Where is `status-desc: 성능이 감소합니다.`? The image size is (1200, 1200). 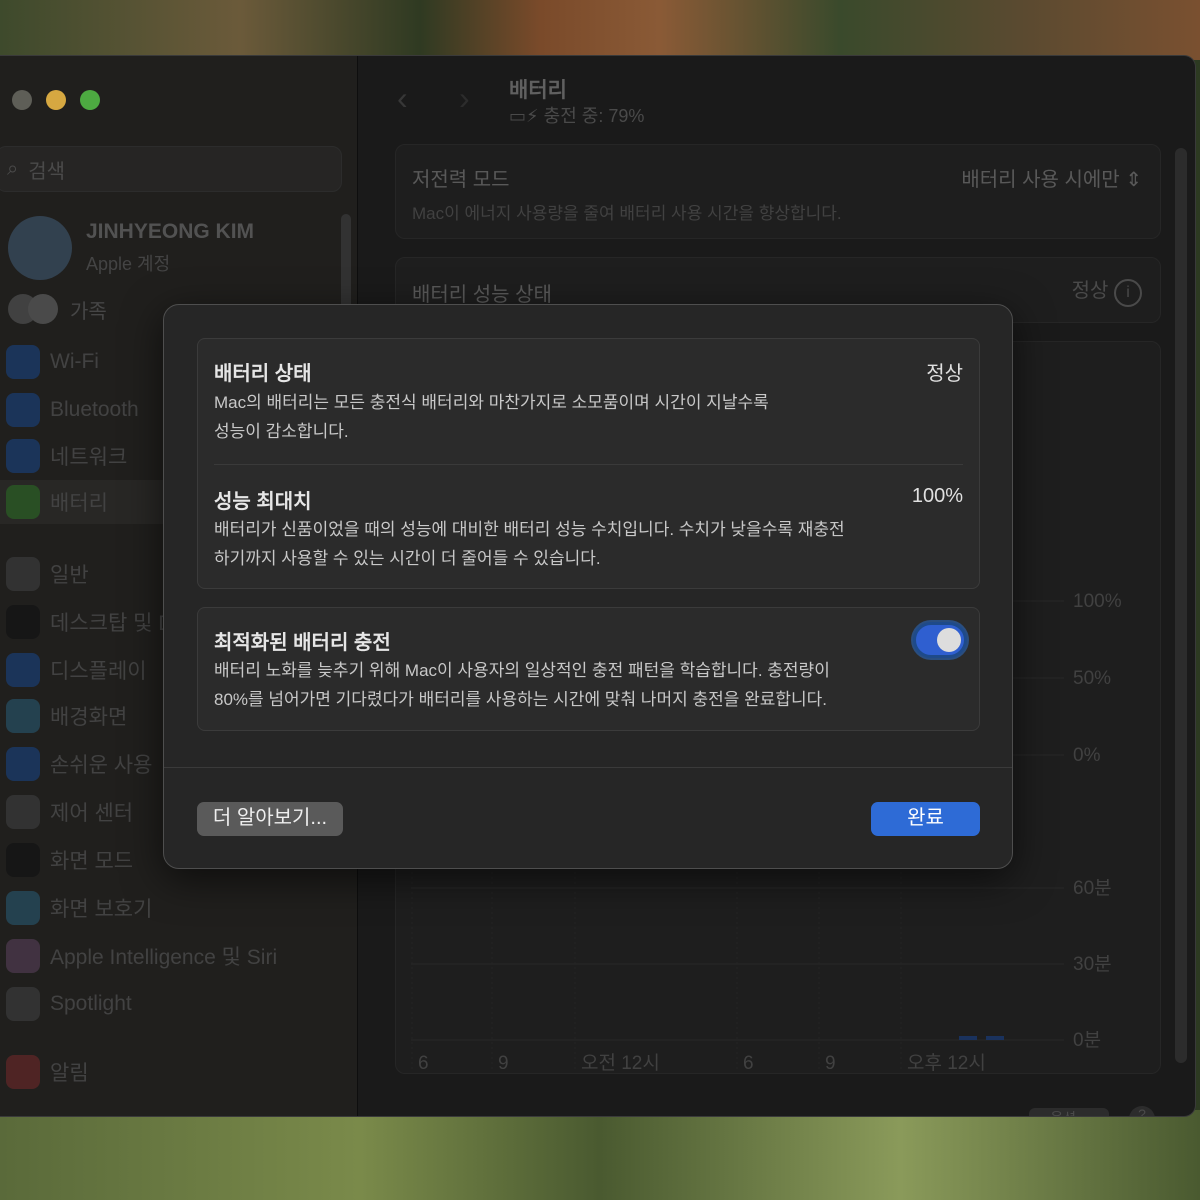 status-desc: 성능이 감소합니다. is located at coordinates (281, 431).